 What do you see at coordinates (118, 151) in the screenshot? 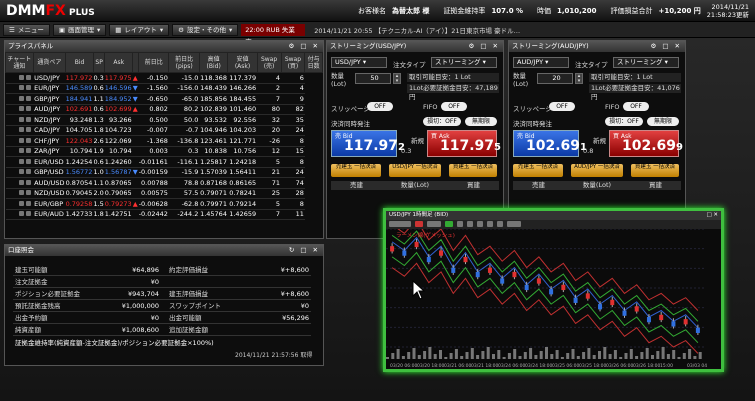
I see `rate-ask: 10.794` at bounding box center [118, 151].